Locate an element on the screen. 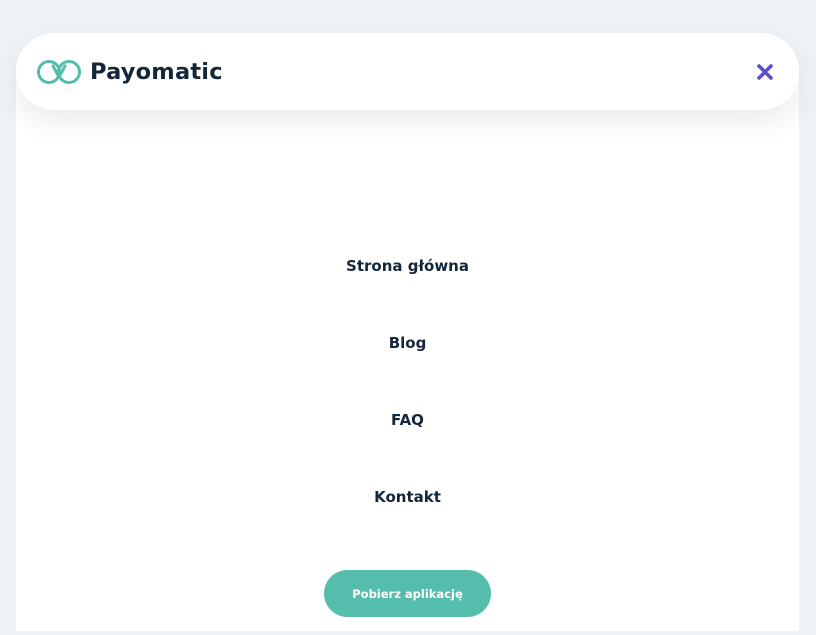 The width and height of the screenshot is (816, 635). close-icon is located at coordinates (765, 71).